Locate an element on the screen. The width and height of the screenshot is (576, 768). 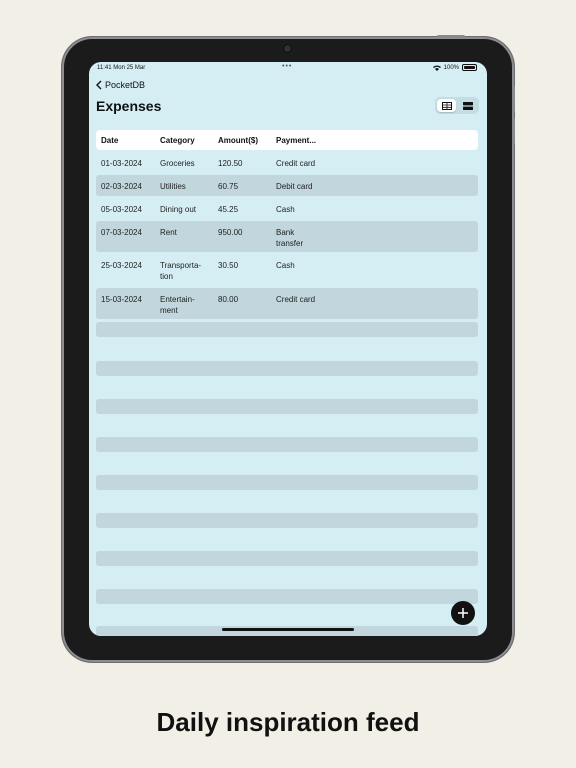
front-camera is located at coordinates (287, 48).